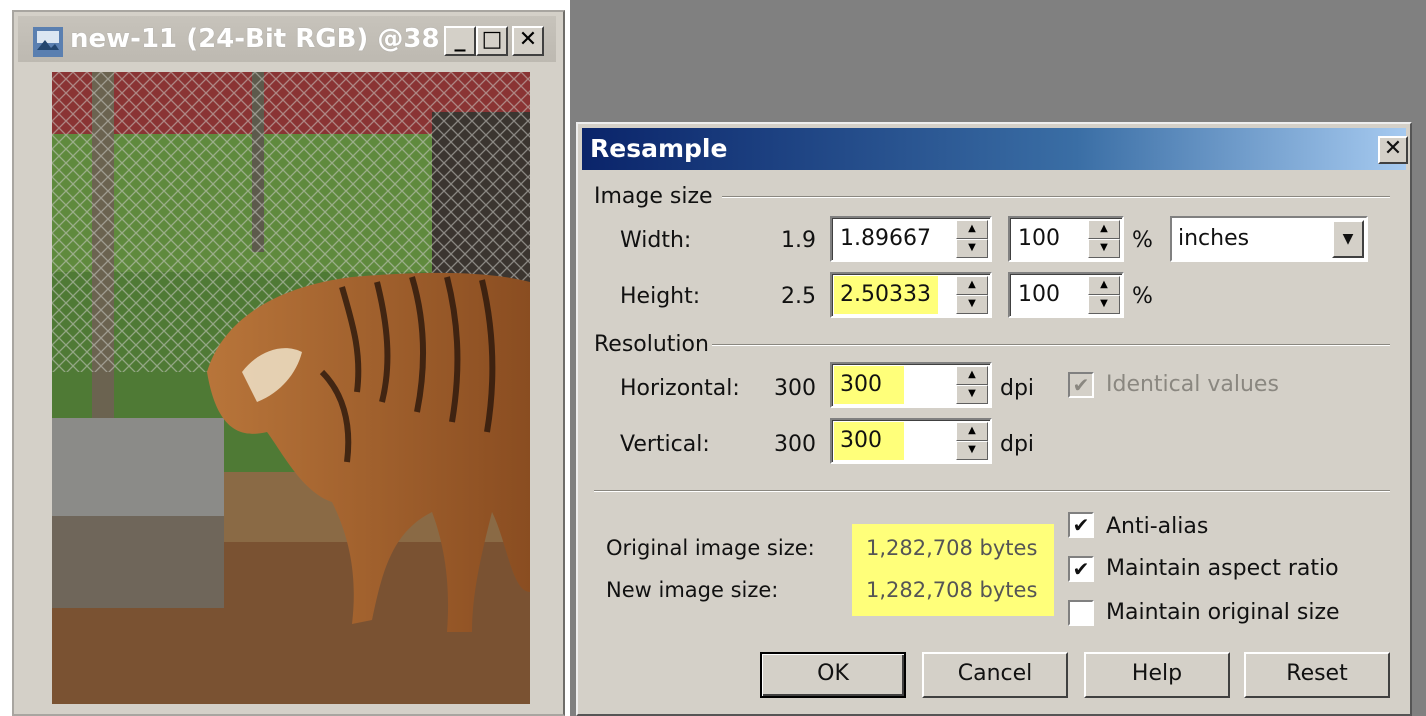 The height and width of the screenshot is (716, 1426). What do you see at coordinates (1017, 444) in the screenshot?
I see `vertical-unit: dpi` at bounding box center [1017, 444].